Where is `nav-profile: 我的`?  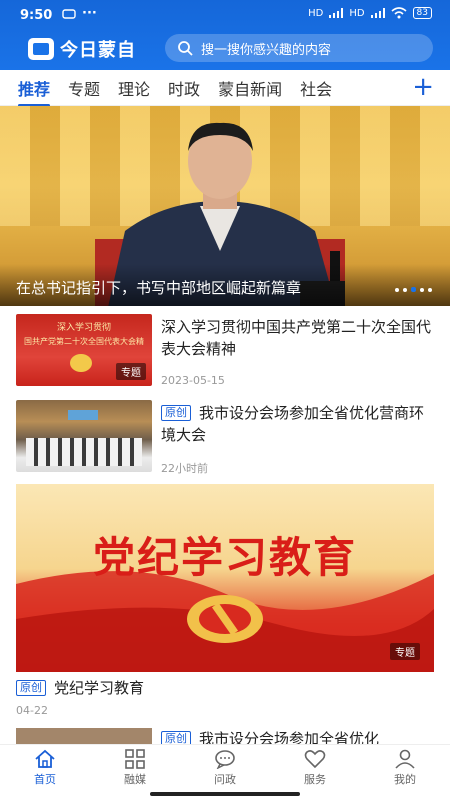
nav-profile: 我的 is located at coordinates (405, 767).